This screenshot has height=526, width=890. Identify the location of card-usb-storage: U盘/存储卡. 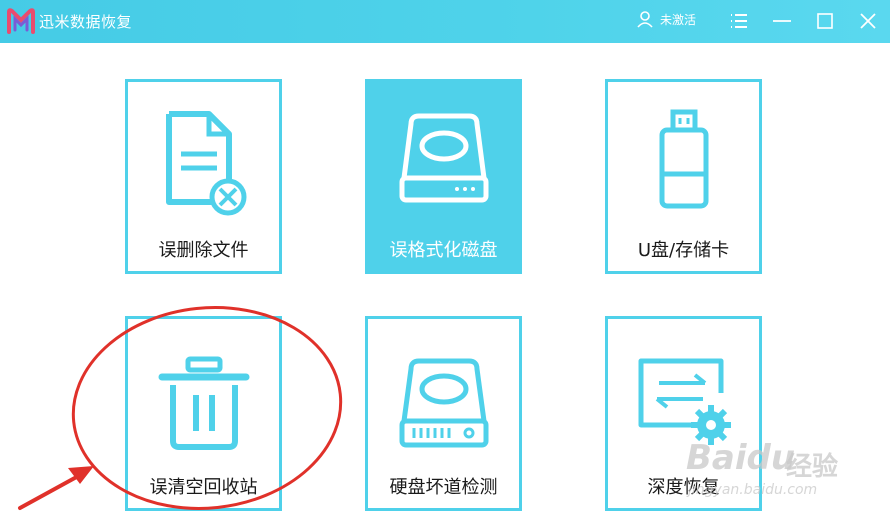
(683, 176).